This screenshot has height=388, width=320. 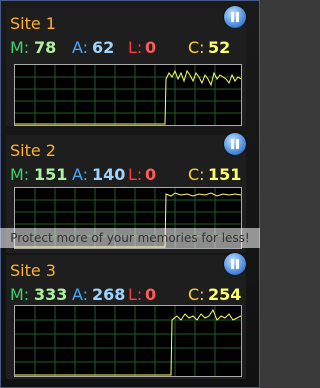 I want to click on c-value: 151, so click(x=225, y=174).